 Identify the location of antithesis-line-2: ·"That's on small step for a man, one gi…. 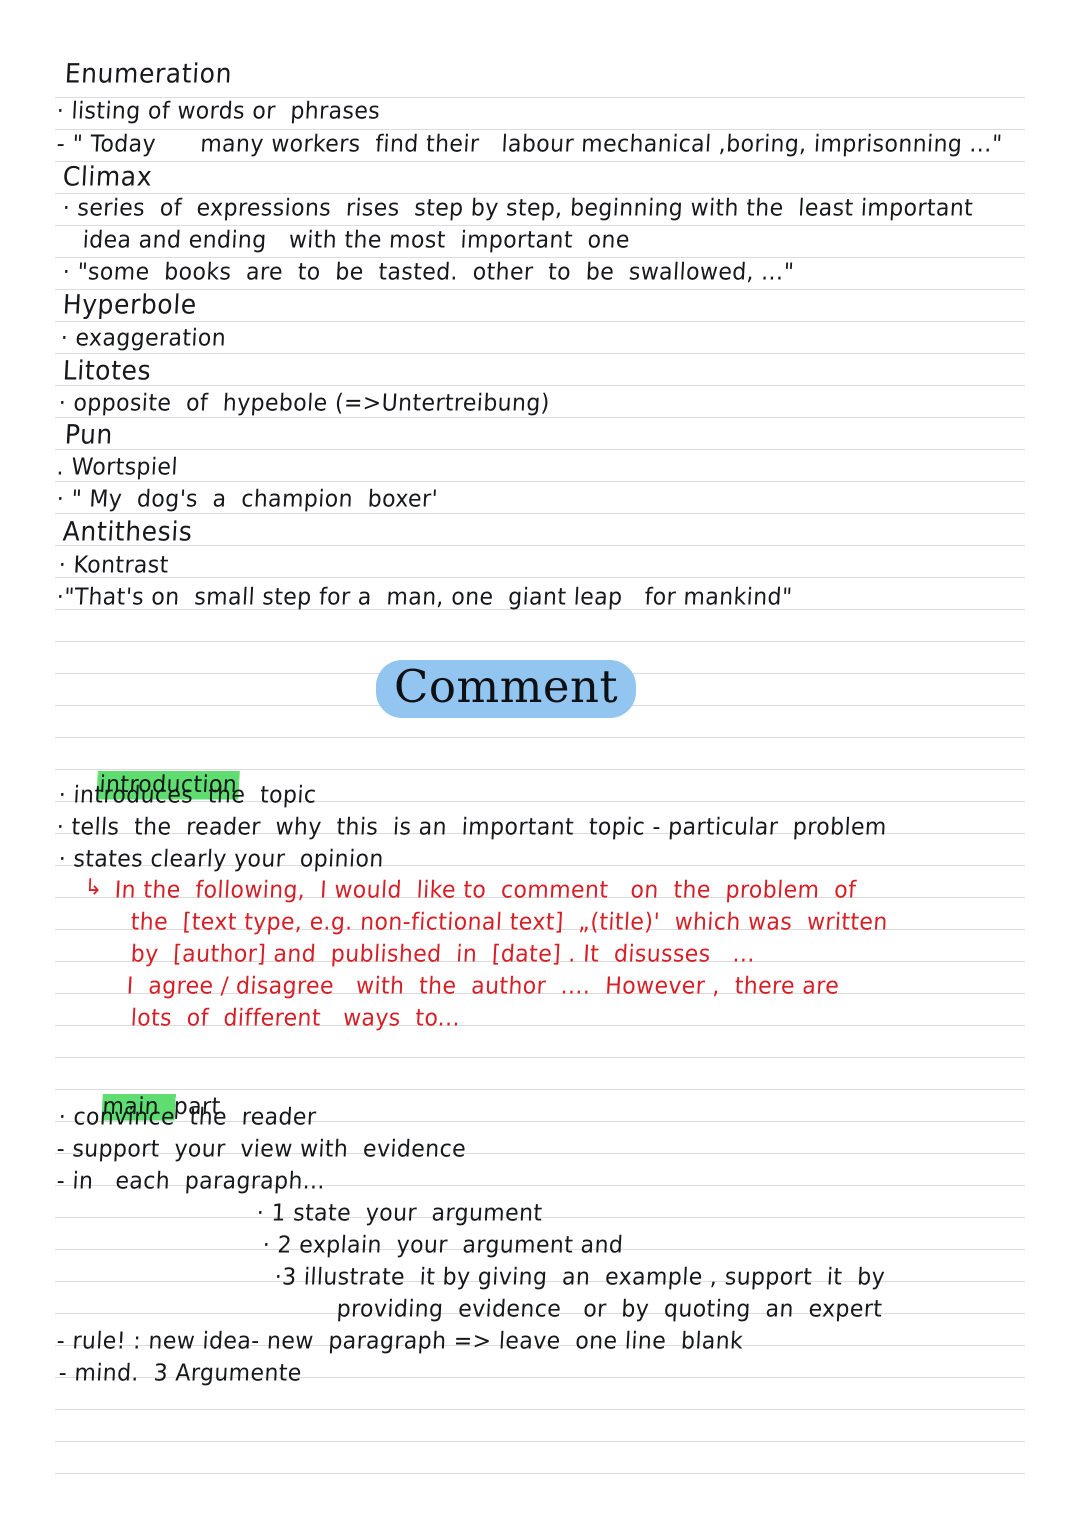
(425, 598).